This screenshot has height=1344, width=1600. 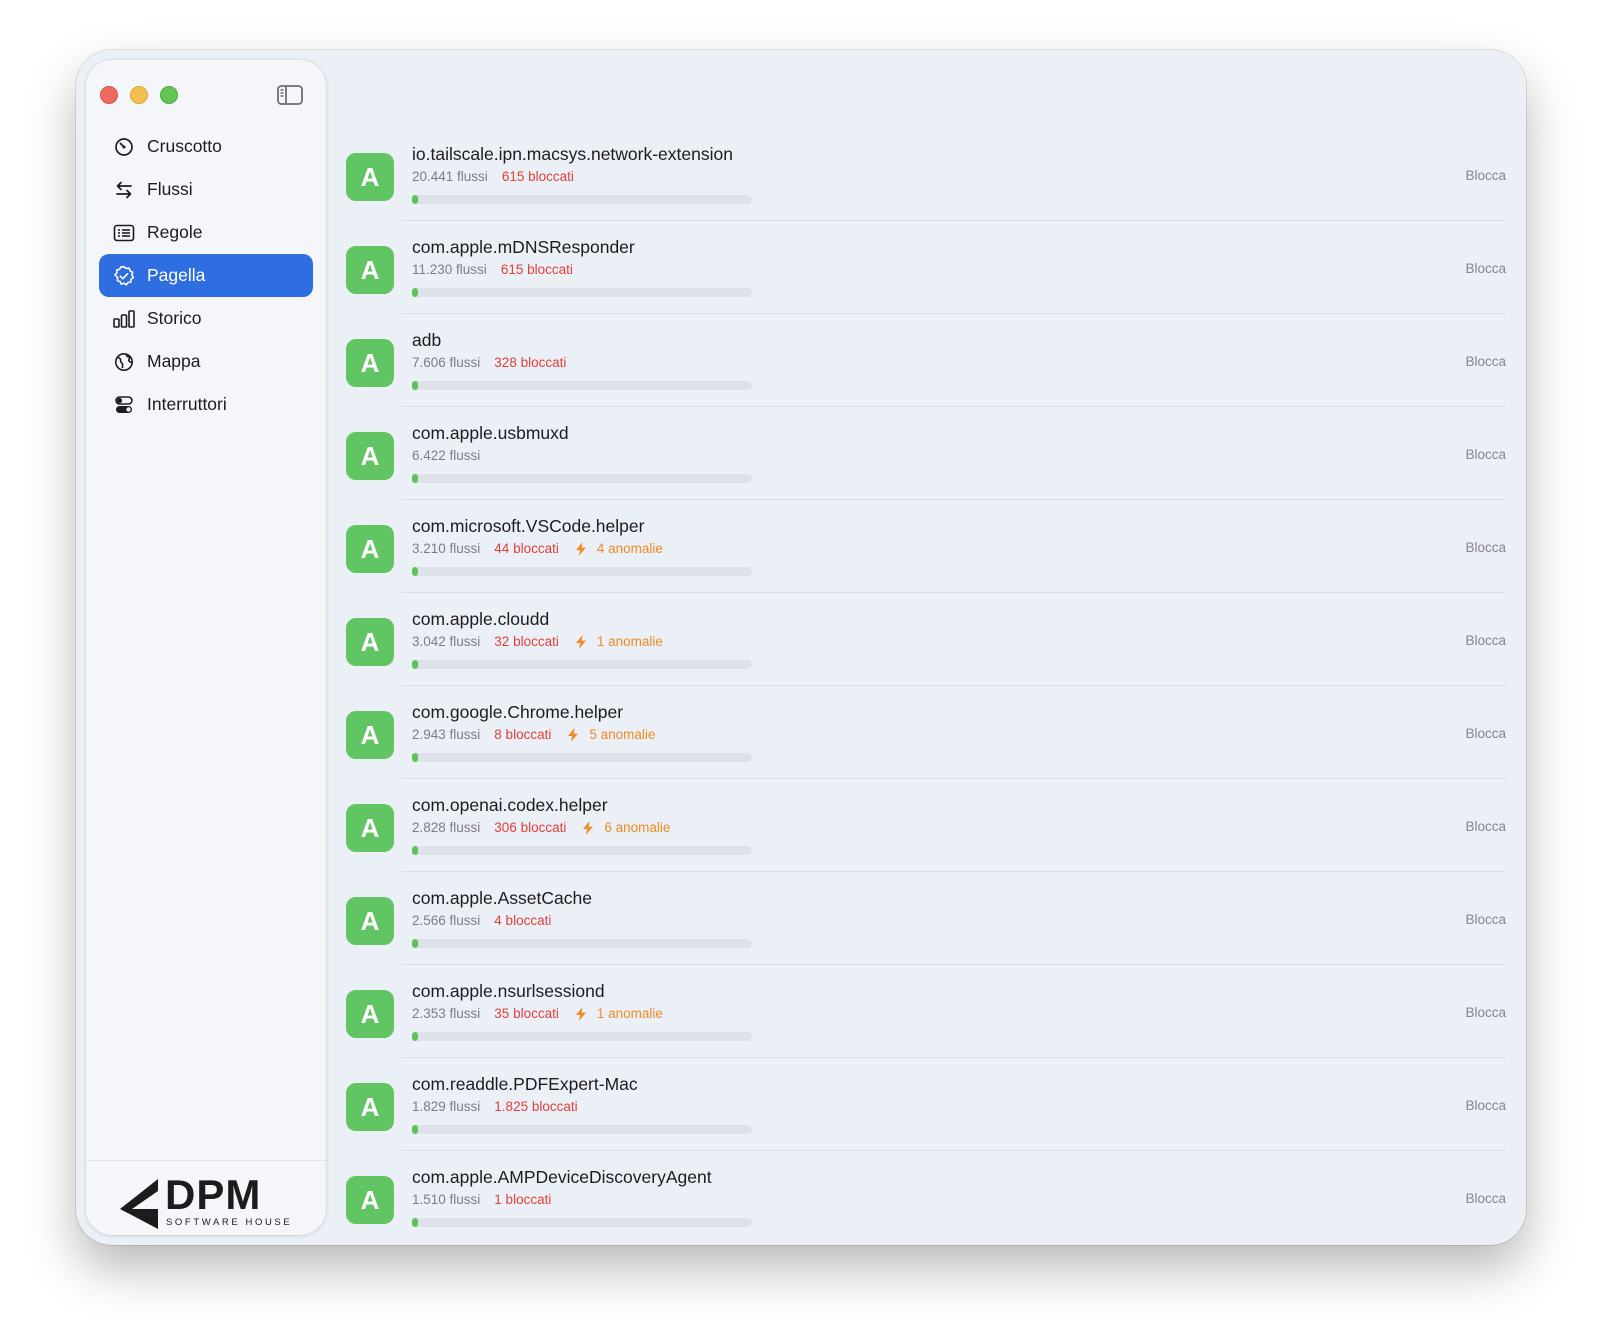 What do you see at coordinates (206, 189) in the screenshot?
I see `sidebar-item-flussi: Flussi` at bounding box center [206, 189].